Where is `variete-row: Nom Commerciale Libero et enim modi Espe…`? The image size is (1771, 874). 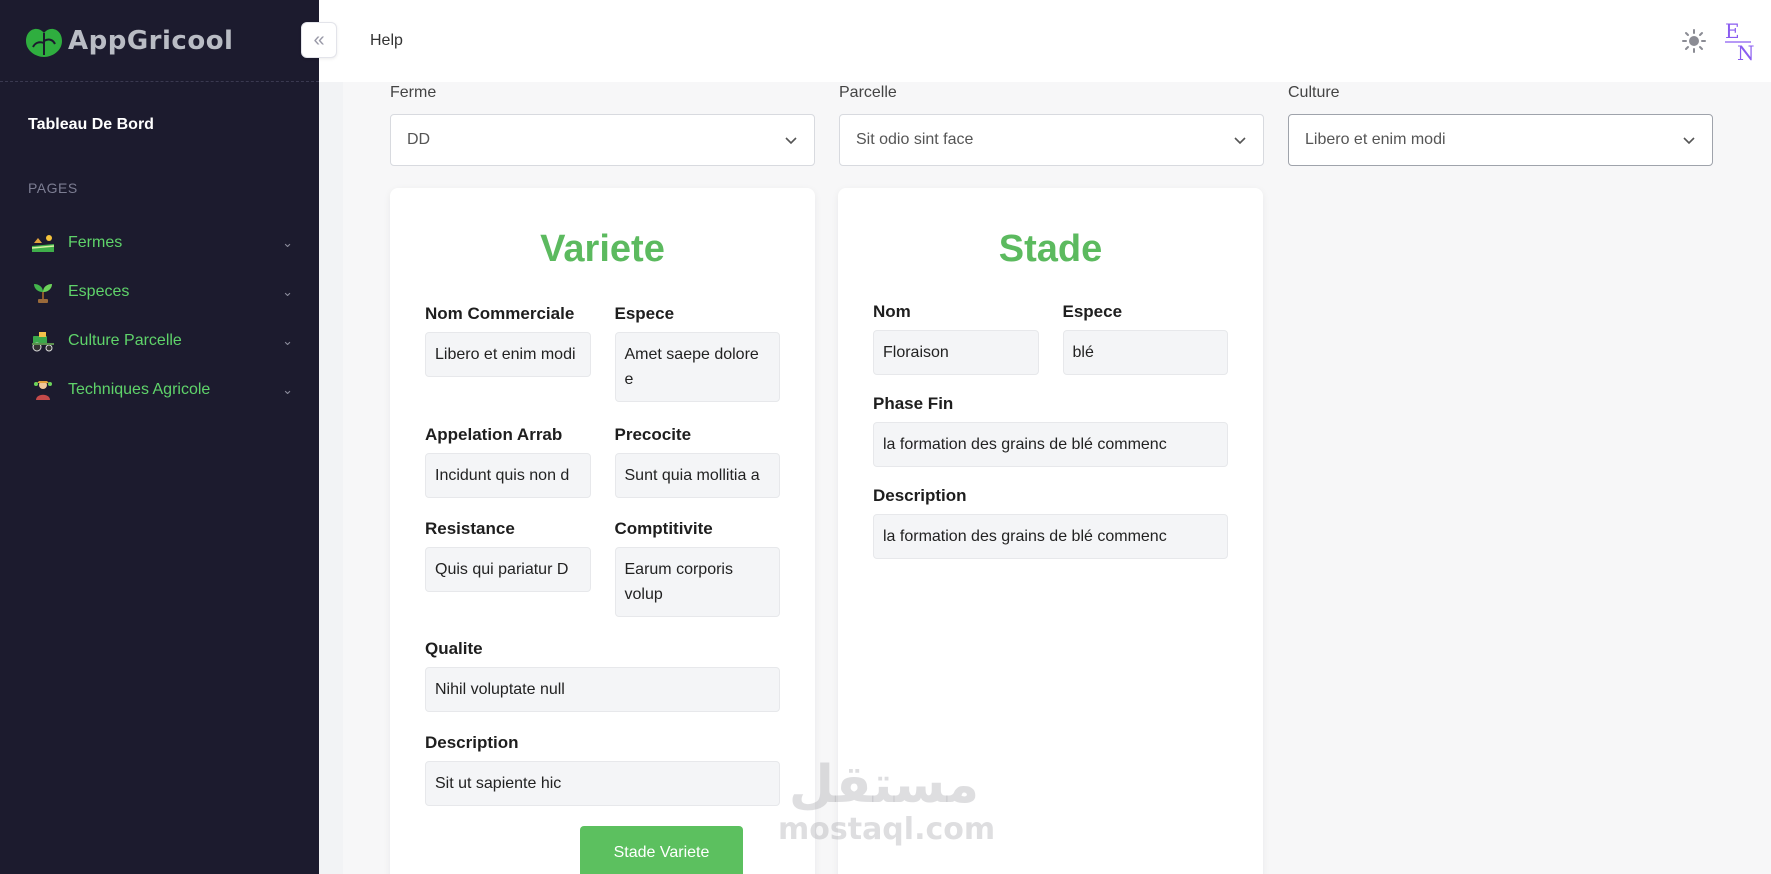 variete-row: Nom Commerciale Libero et enim modi Espe… is located at coordinates (602, 353).